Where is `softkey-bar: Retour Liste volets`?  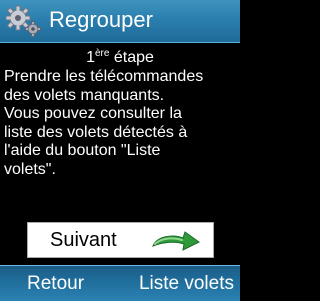 softkey-bar: Retour Liste volets is located at coordinates (120, 283).